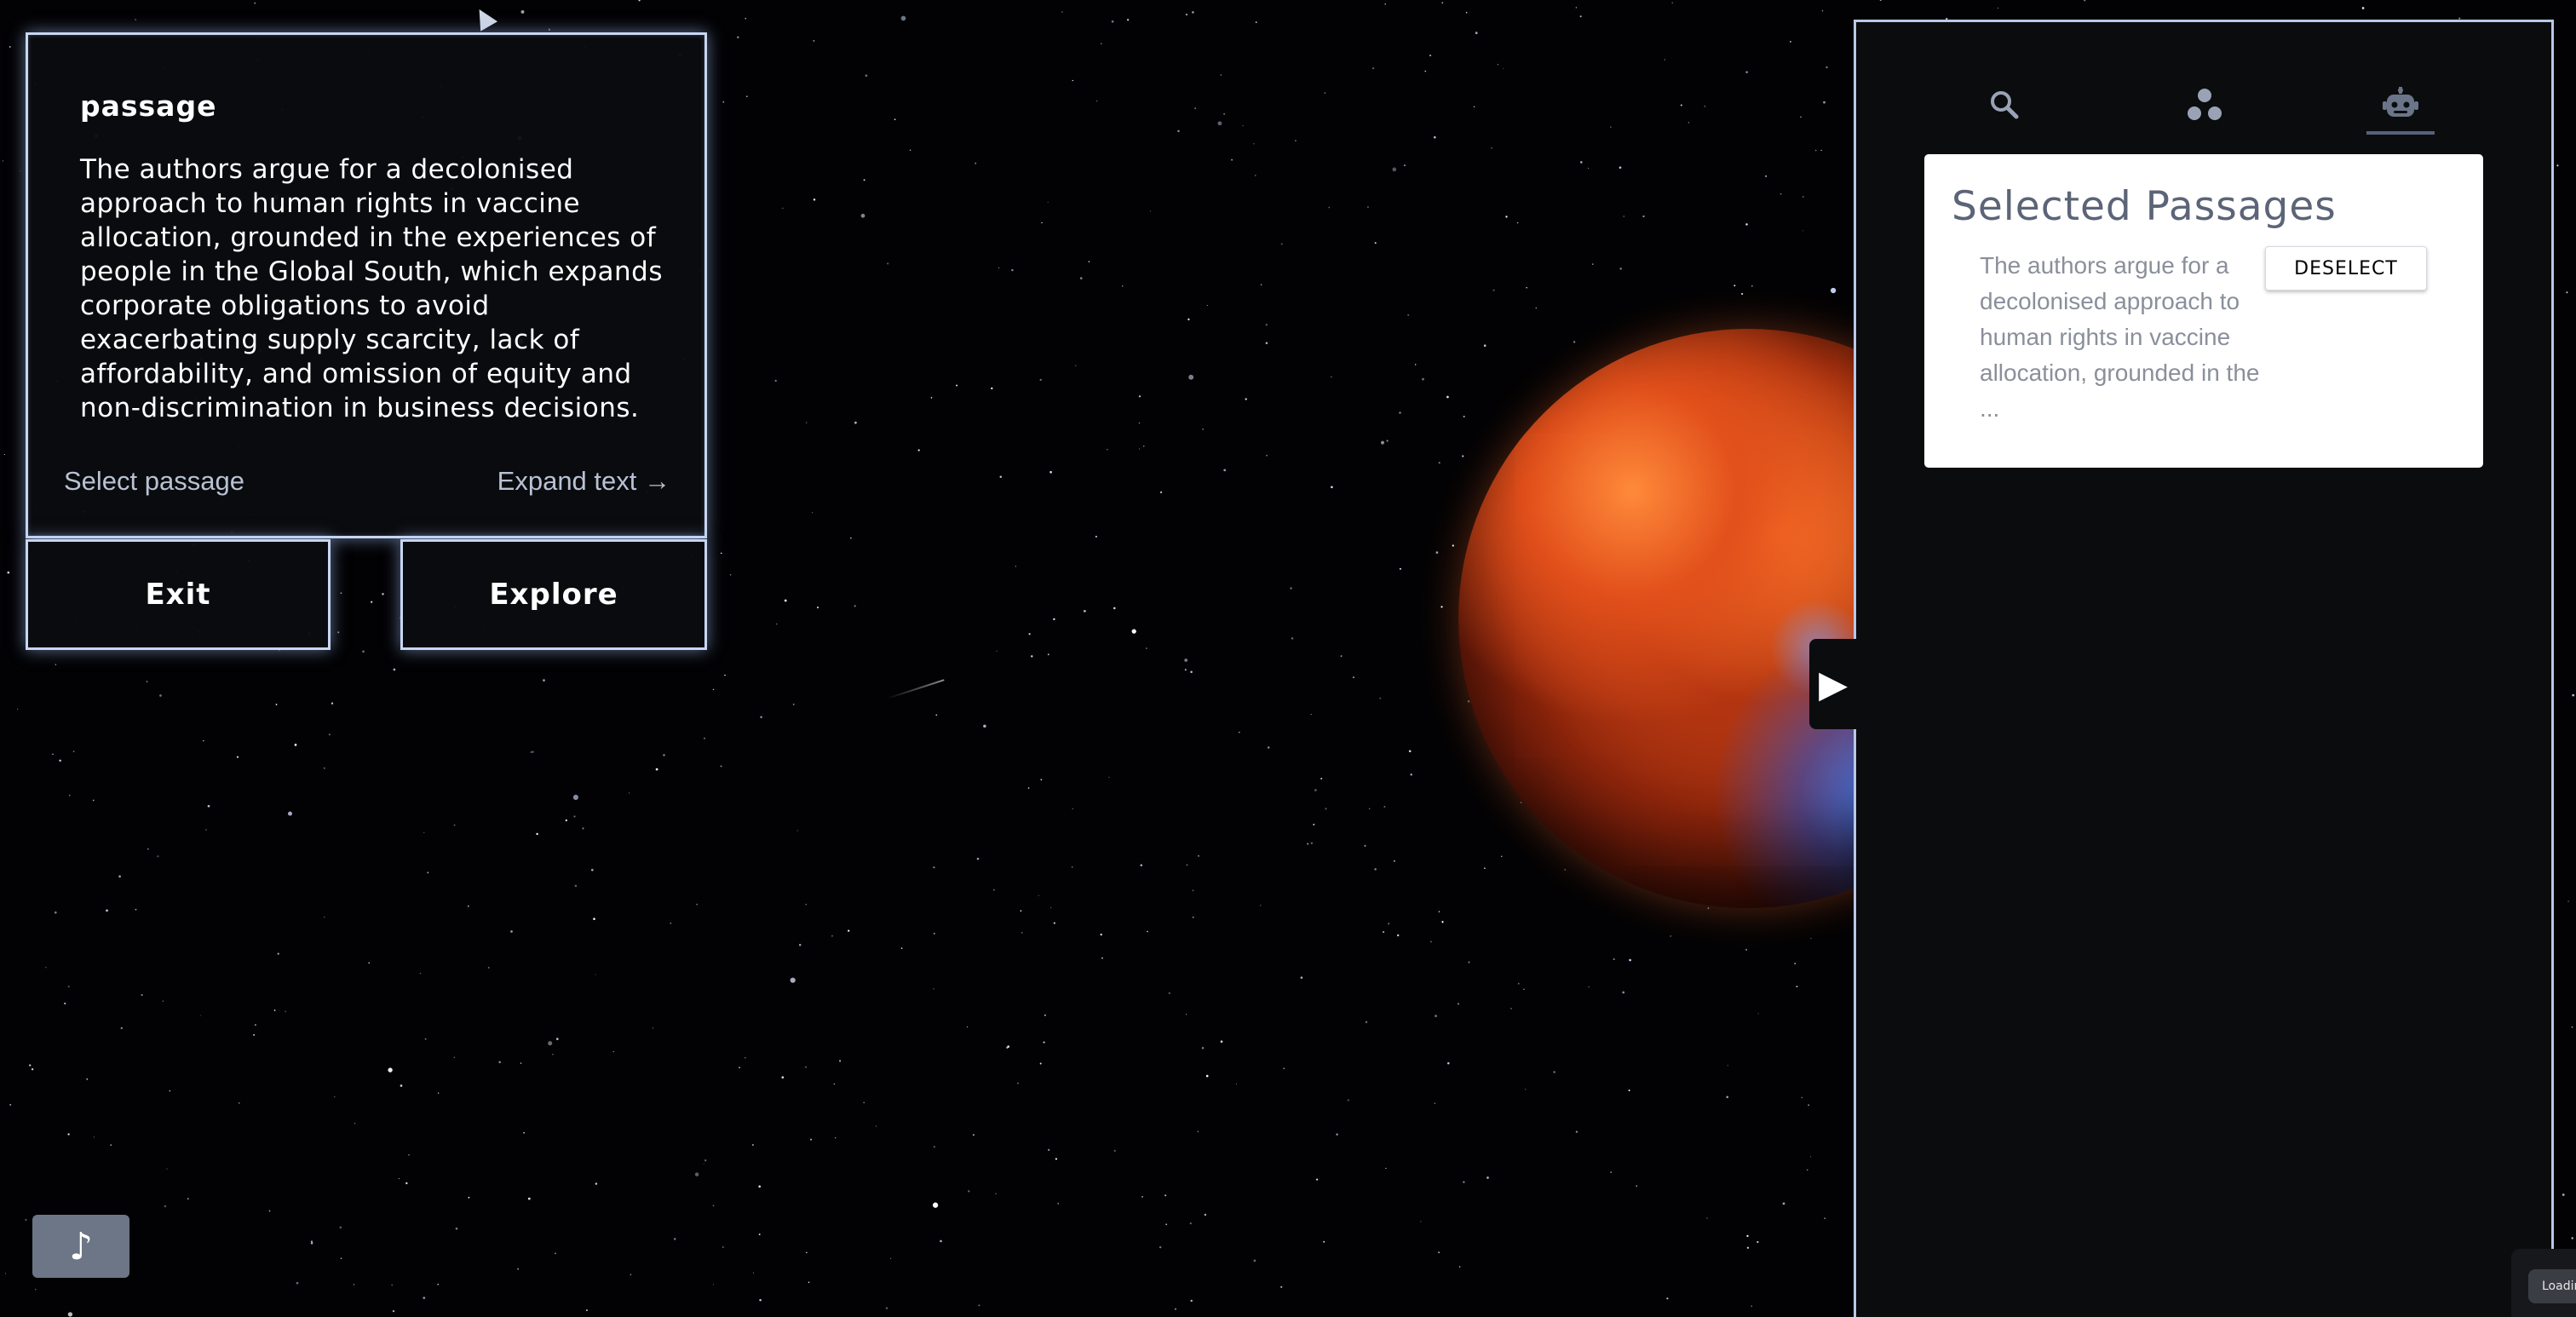 The width and height of the screenshot is (2576, 1317). Describe the element at coordinates (554, 594) in the screenshot. I see `explore-button: Explore` at that location.